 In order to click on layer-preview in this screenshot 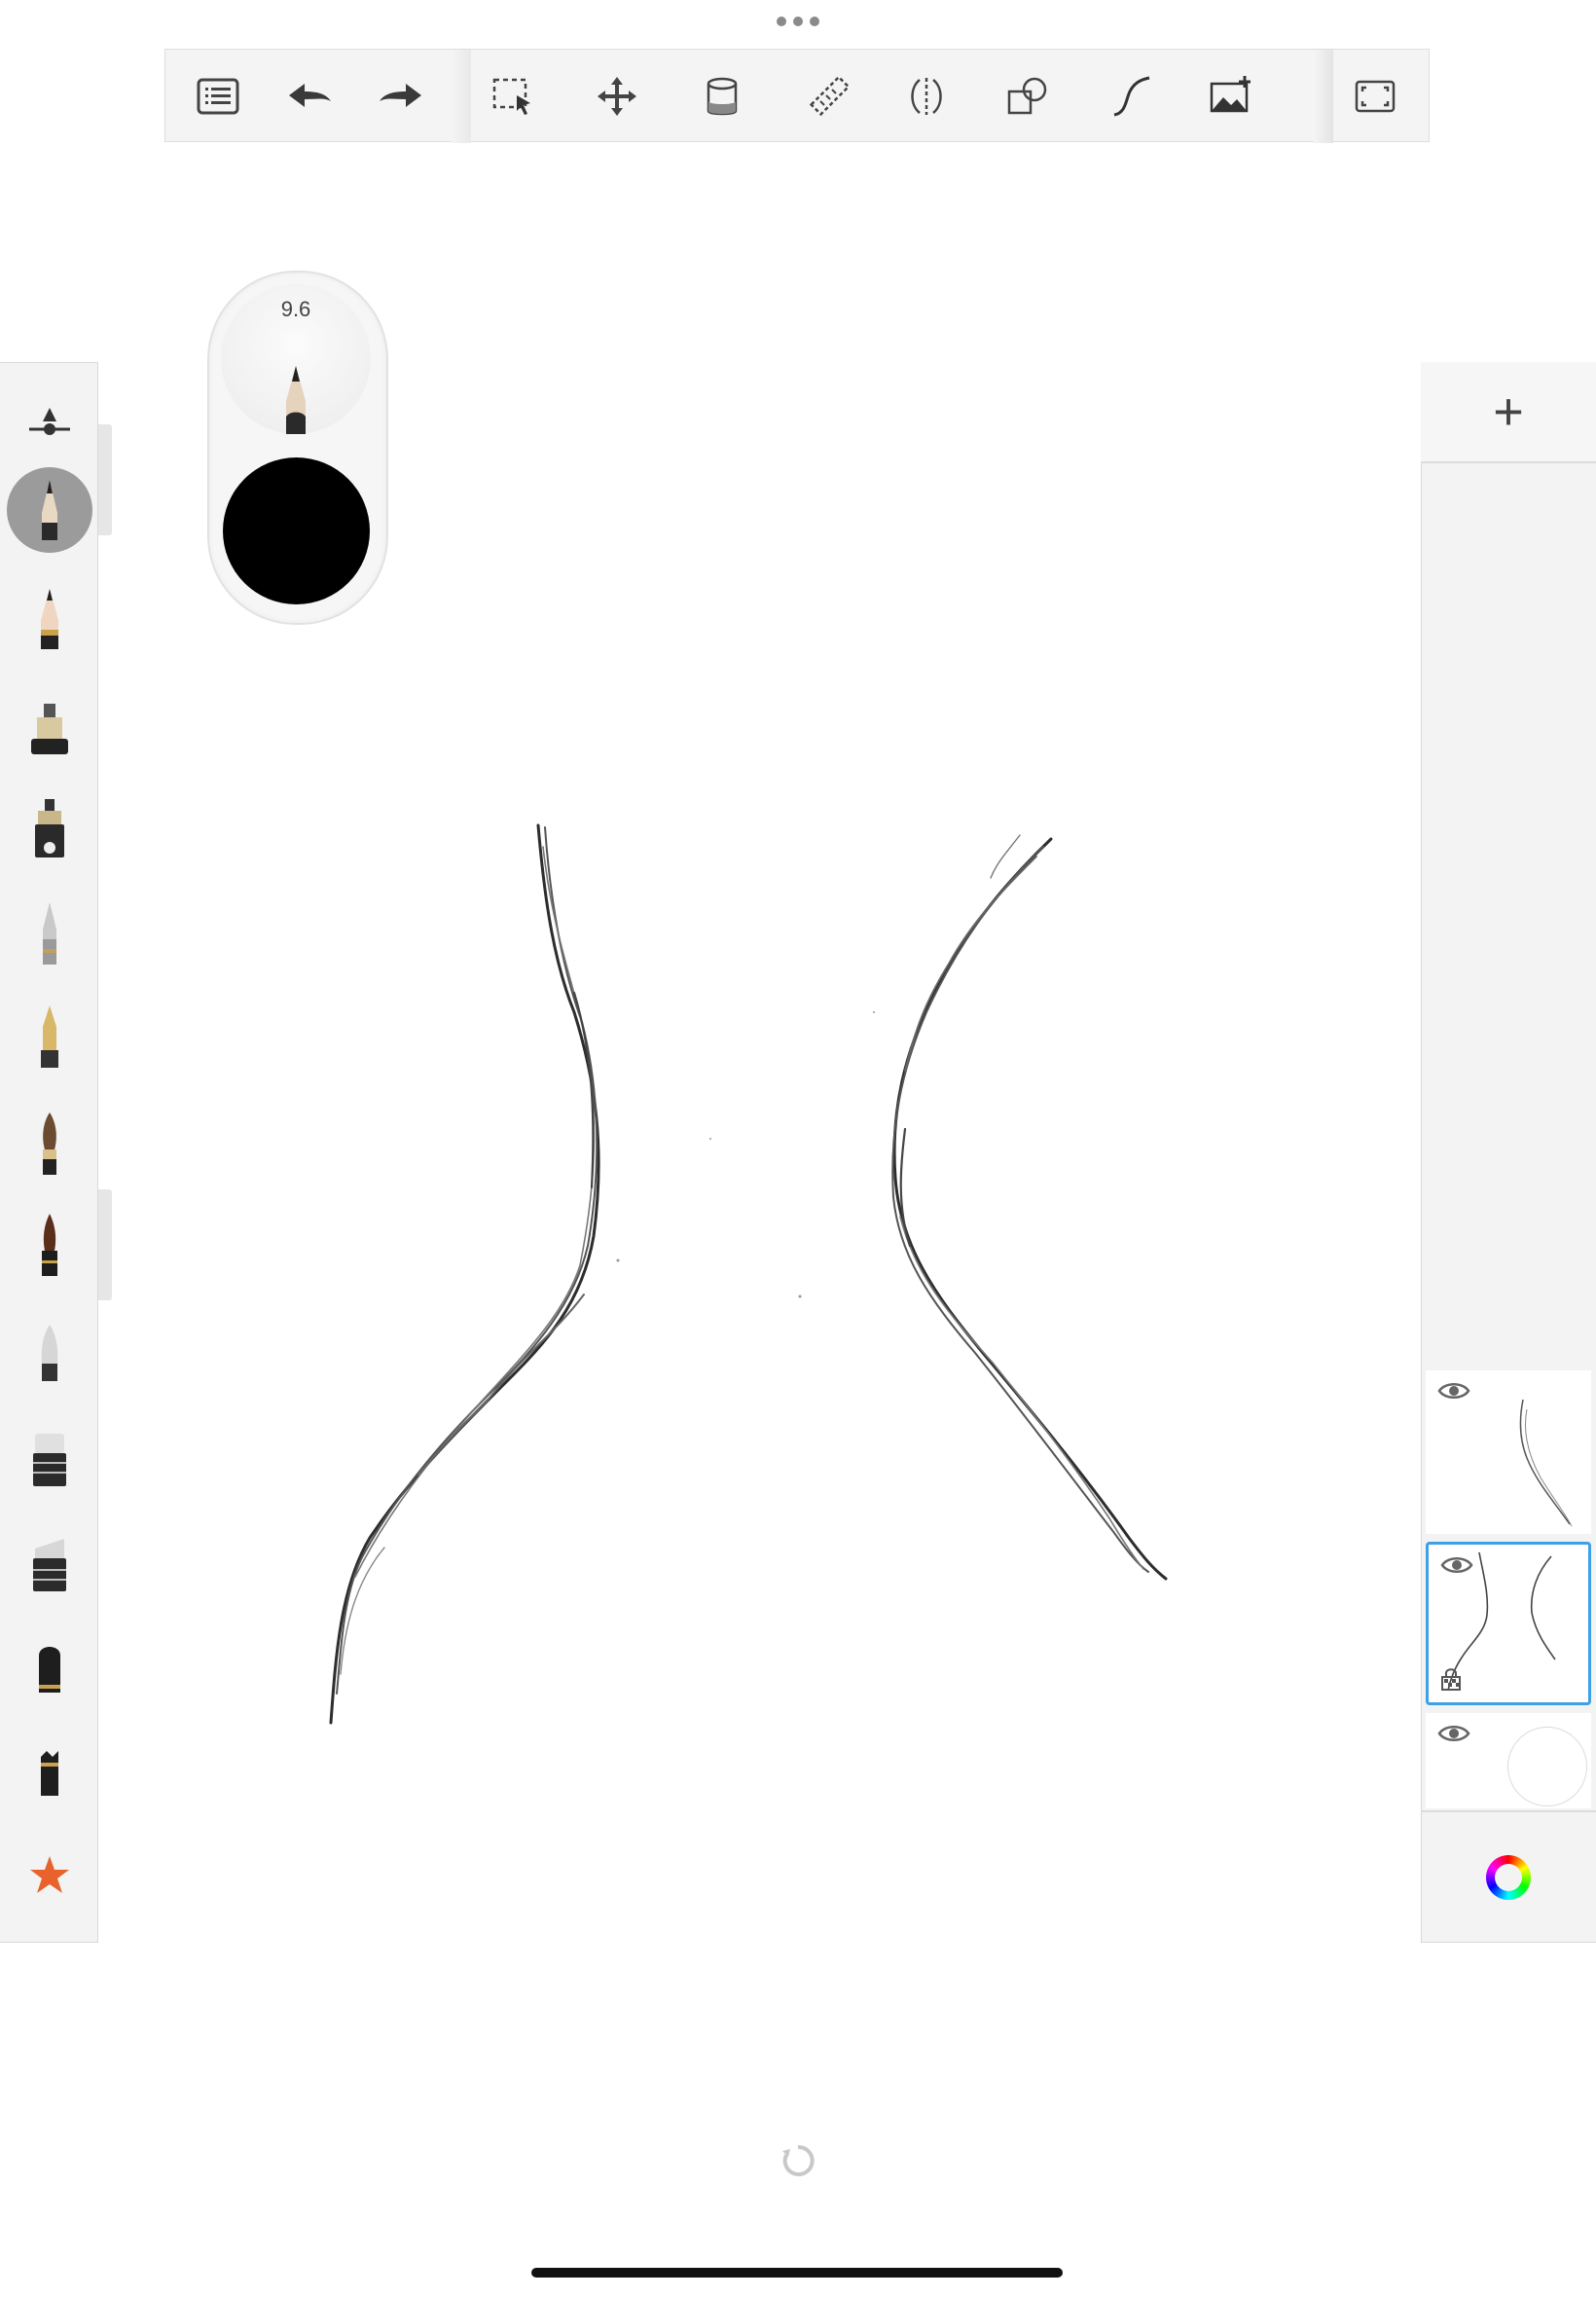, I will do `click(1546, 1463)`.